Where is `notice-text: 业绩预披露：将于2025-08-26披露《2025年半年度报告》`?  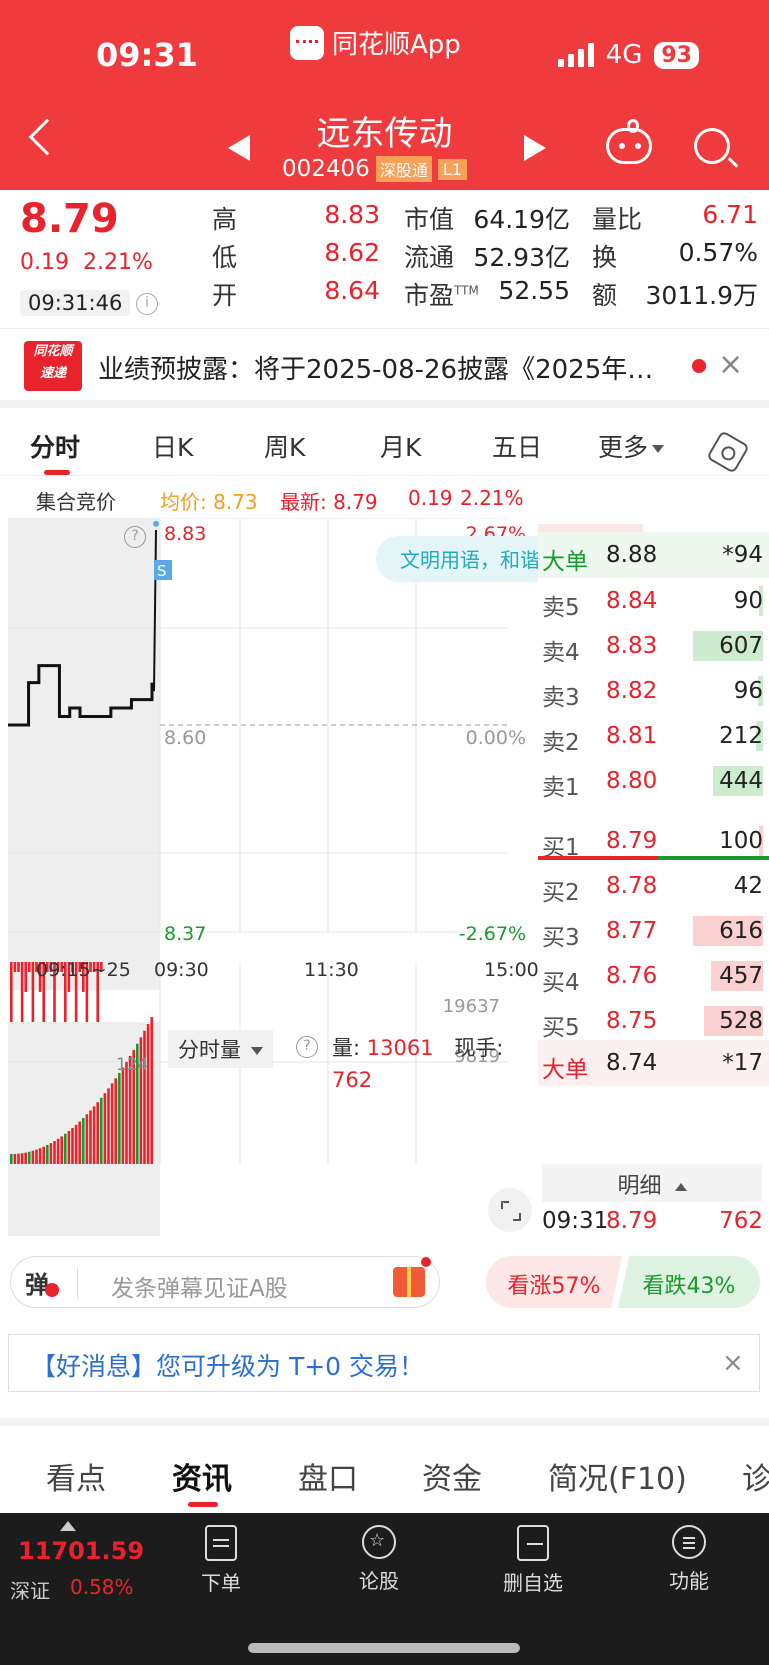
notice-text: 业绩预披露：将于2025-08-26披露《2025年半年度报告》 is located at coordinates (383, 367).